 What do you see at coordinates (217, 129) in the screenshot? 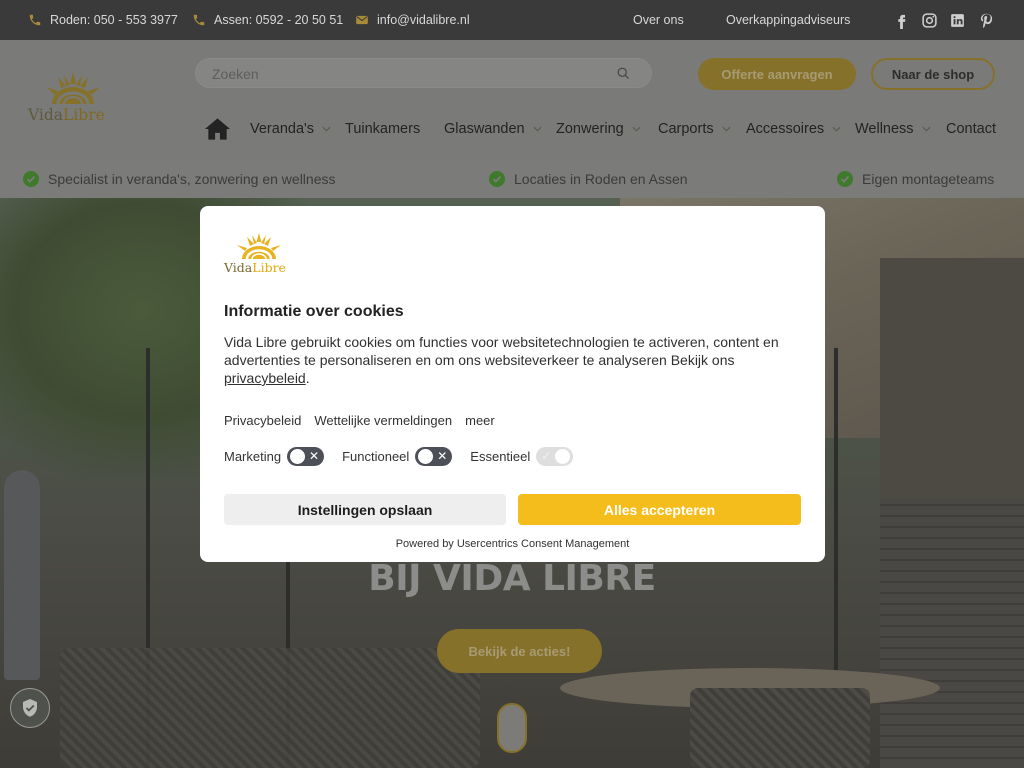
I see `home-icon` at bounding box center [217, 129].